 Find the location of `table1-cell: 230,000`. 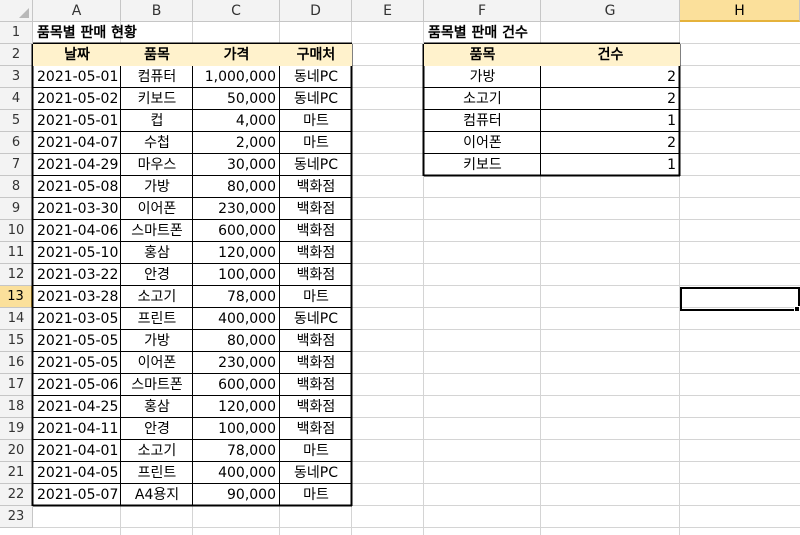

table1-cell: 230,000 is located at coordinates (236, 363).